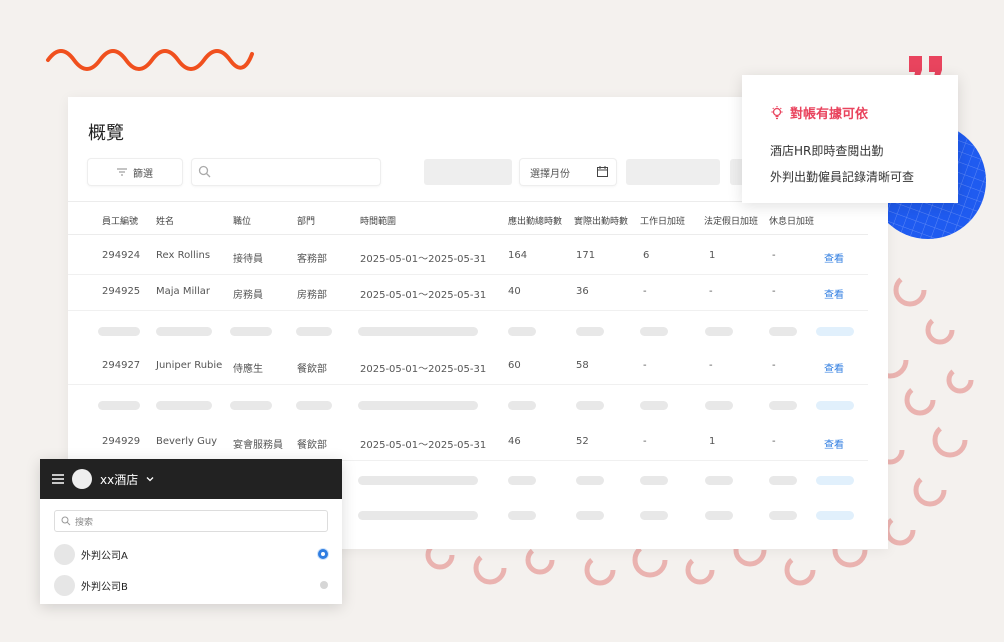 This screenshot has width=1004, height=642. I want to click on employee-id: 294927, so click(121, 365).